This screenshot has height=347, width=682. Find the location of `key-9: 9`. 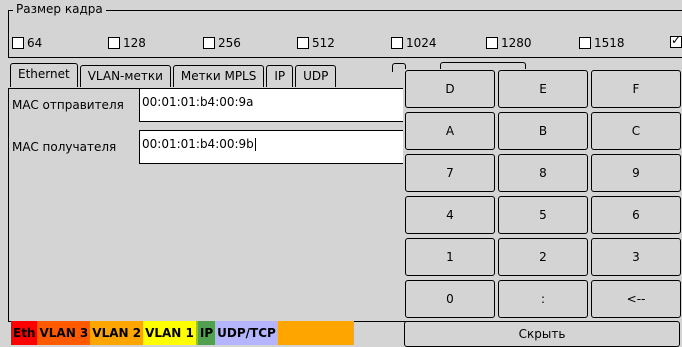

key-9: 9 is located at coordinates (636, 173).